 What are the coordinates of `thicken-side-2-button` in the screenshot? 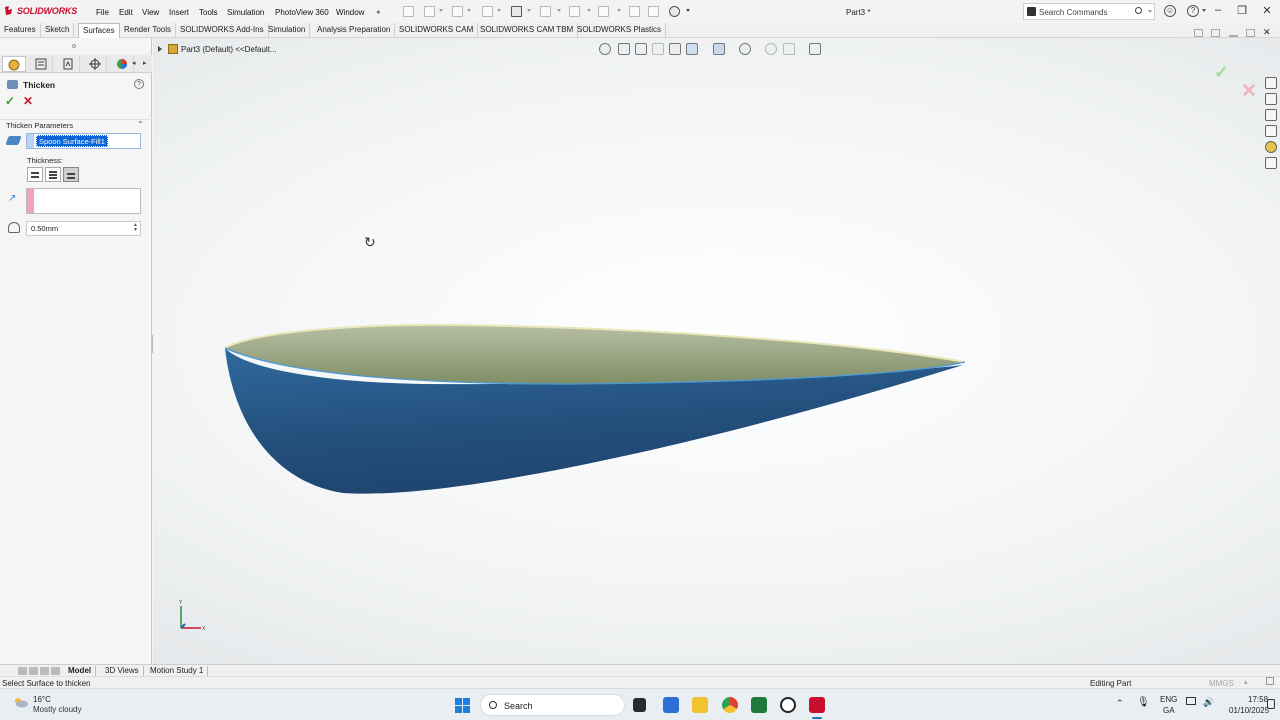 It's located at (71, 174).